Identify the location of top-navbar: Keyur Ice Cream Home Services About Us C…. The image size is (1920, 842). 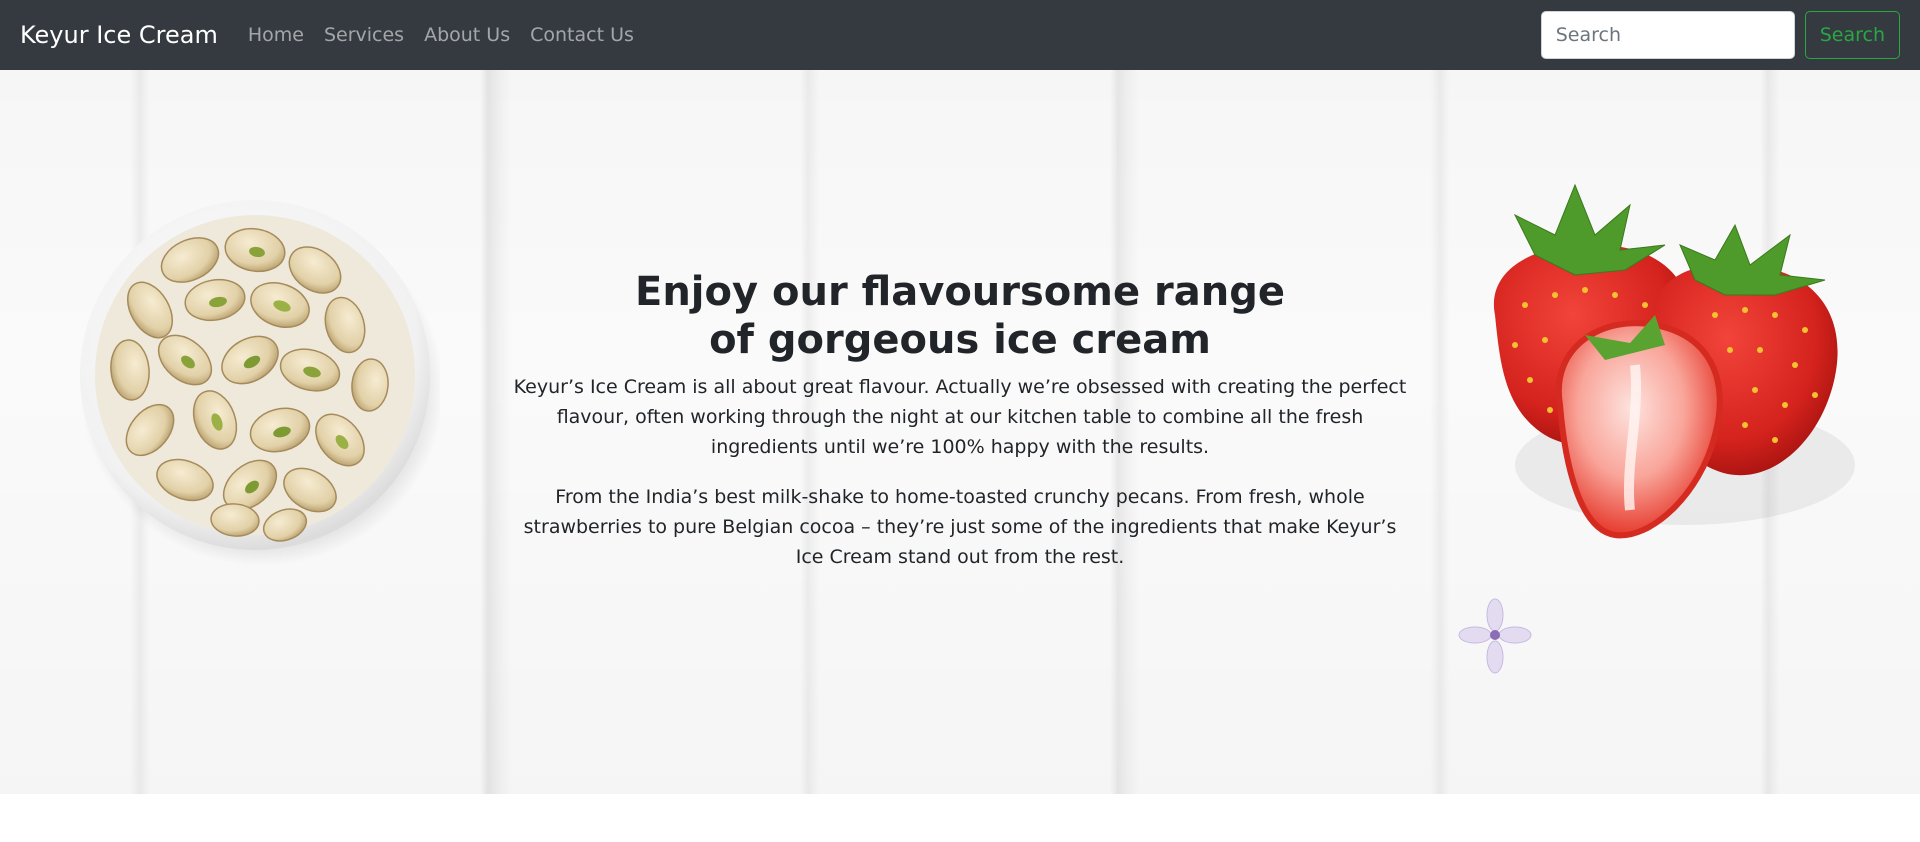
(960, 35).